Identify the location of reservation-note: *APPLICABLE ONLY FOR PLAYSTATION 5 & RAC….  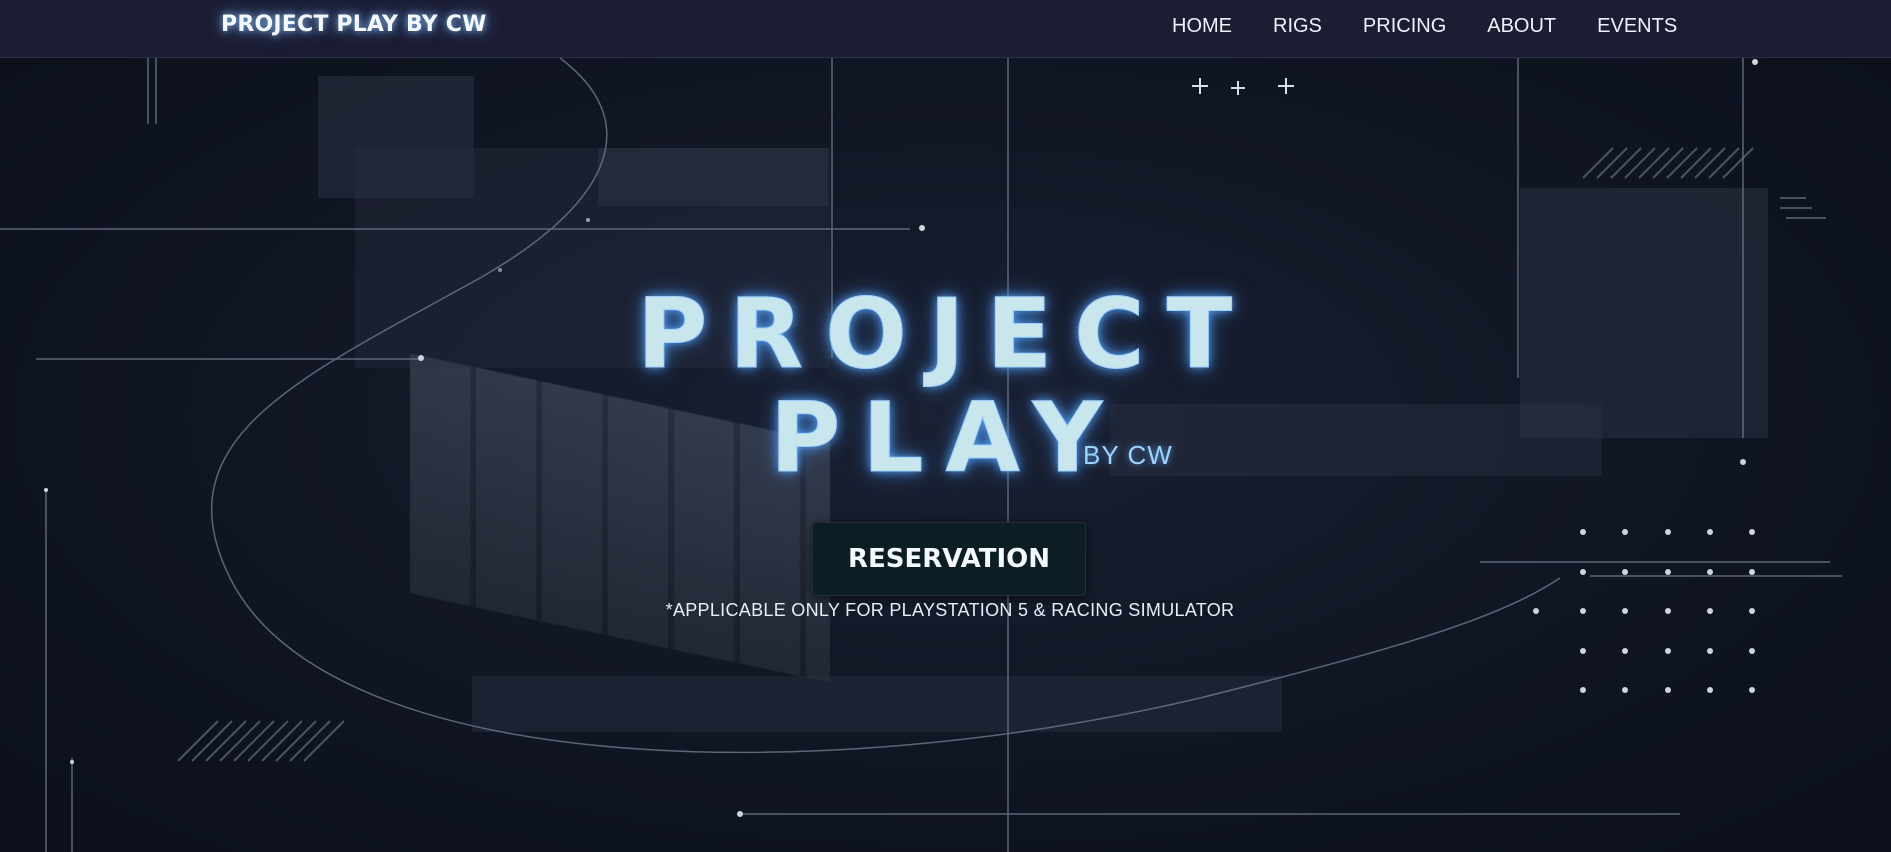
(950, 610).